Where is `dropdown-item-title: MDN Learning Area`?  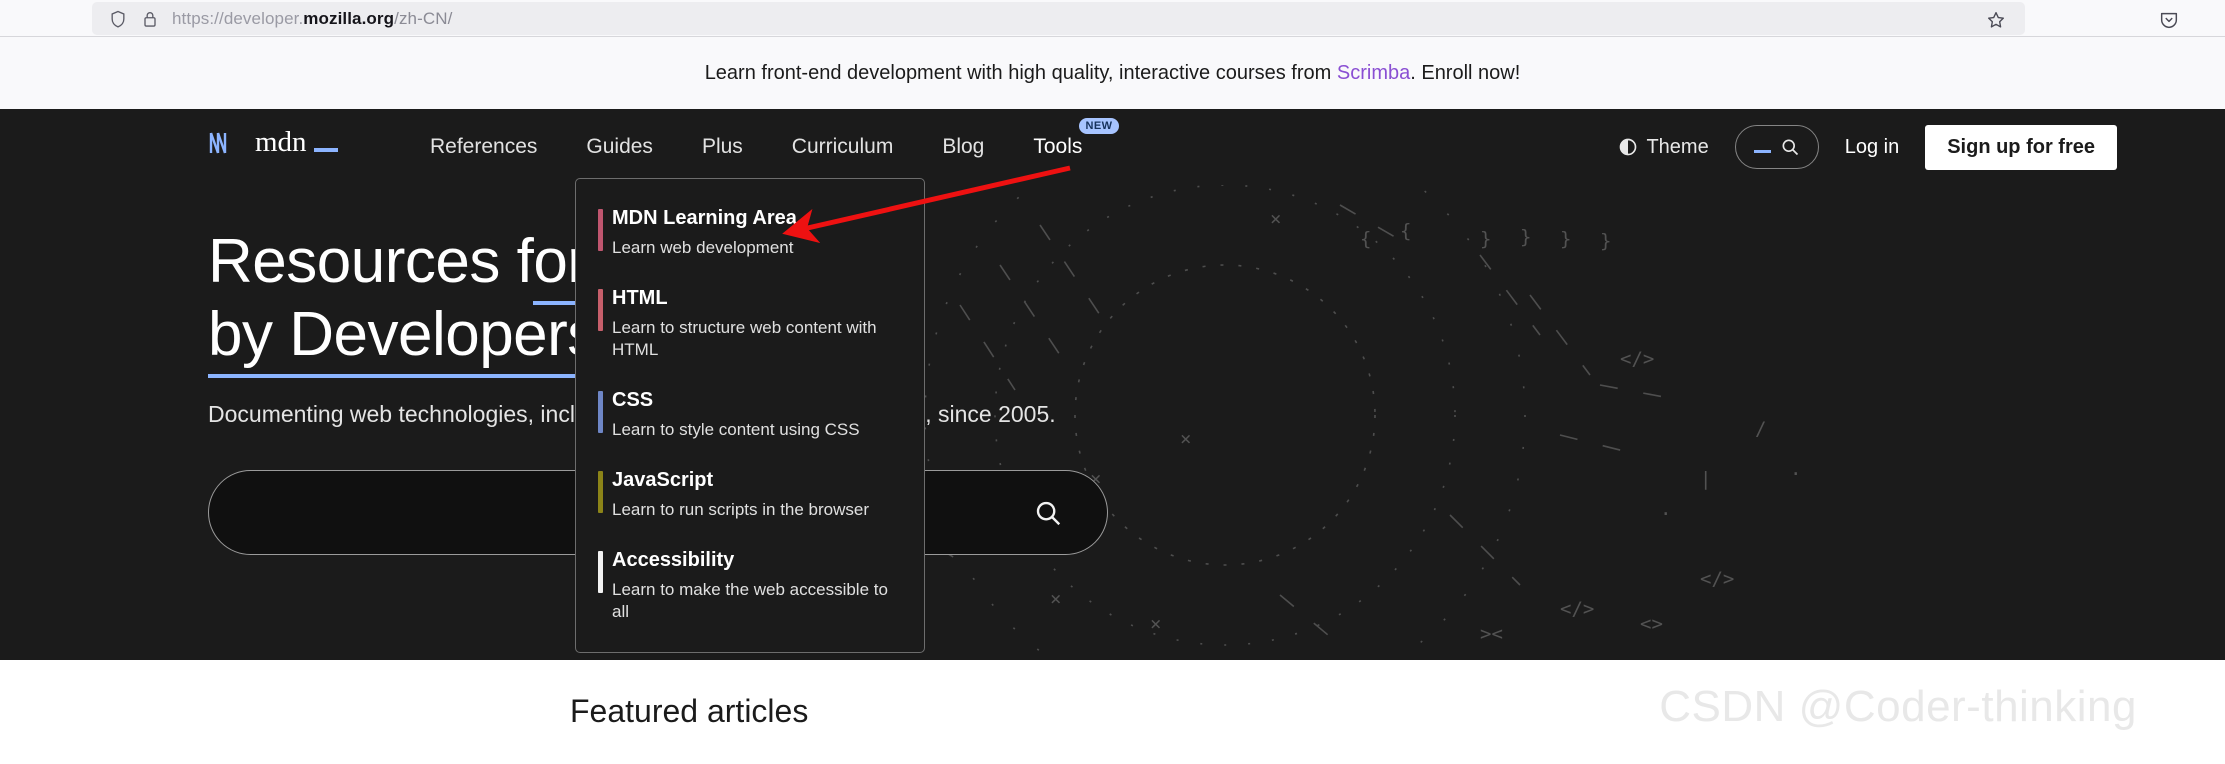
dropdown-item-title: MDN Learning Area is located at coordinates (704, 218).